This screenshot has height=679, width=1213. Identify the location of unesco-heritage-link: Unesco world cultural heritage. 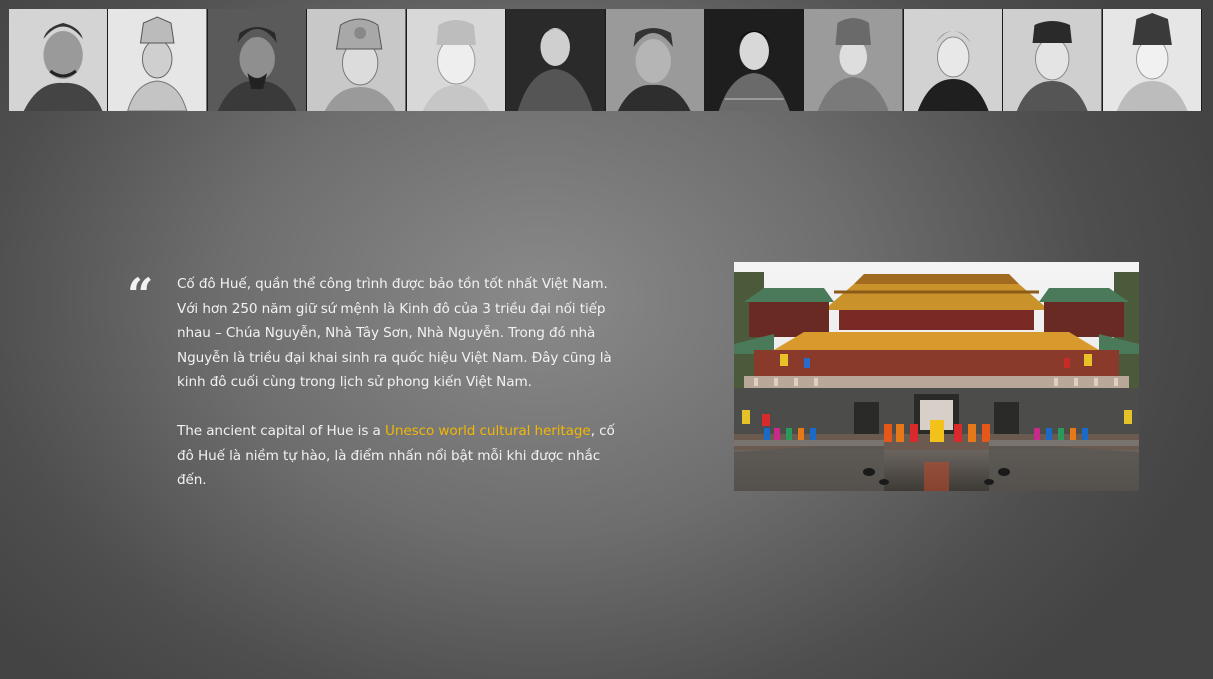
(488, 431).